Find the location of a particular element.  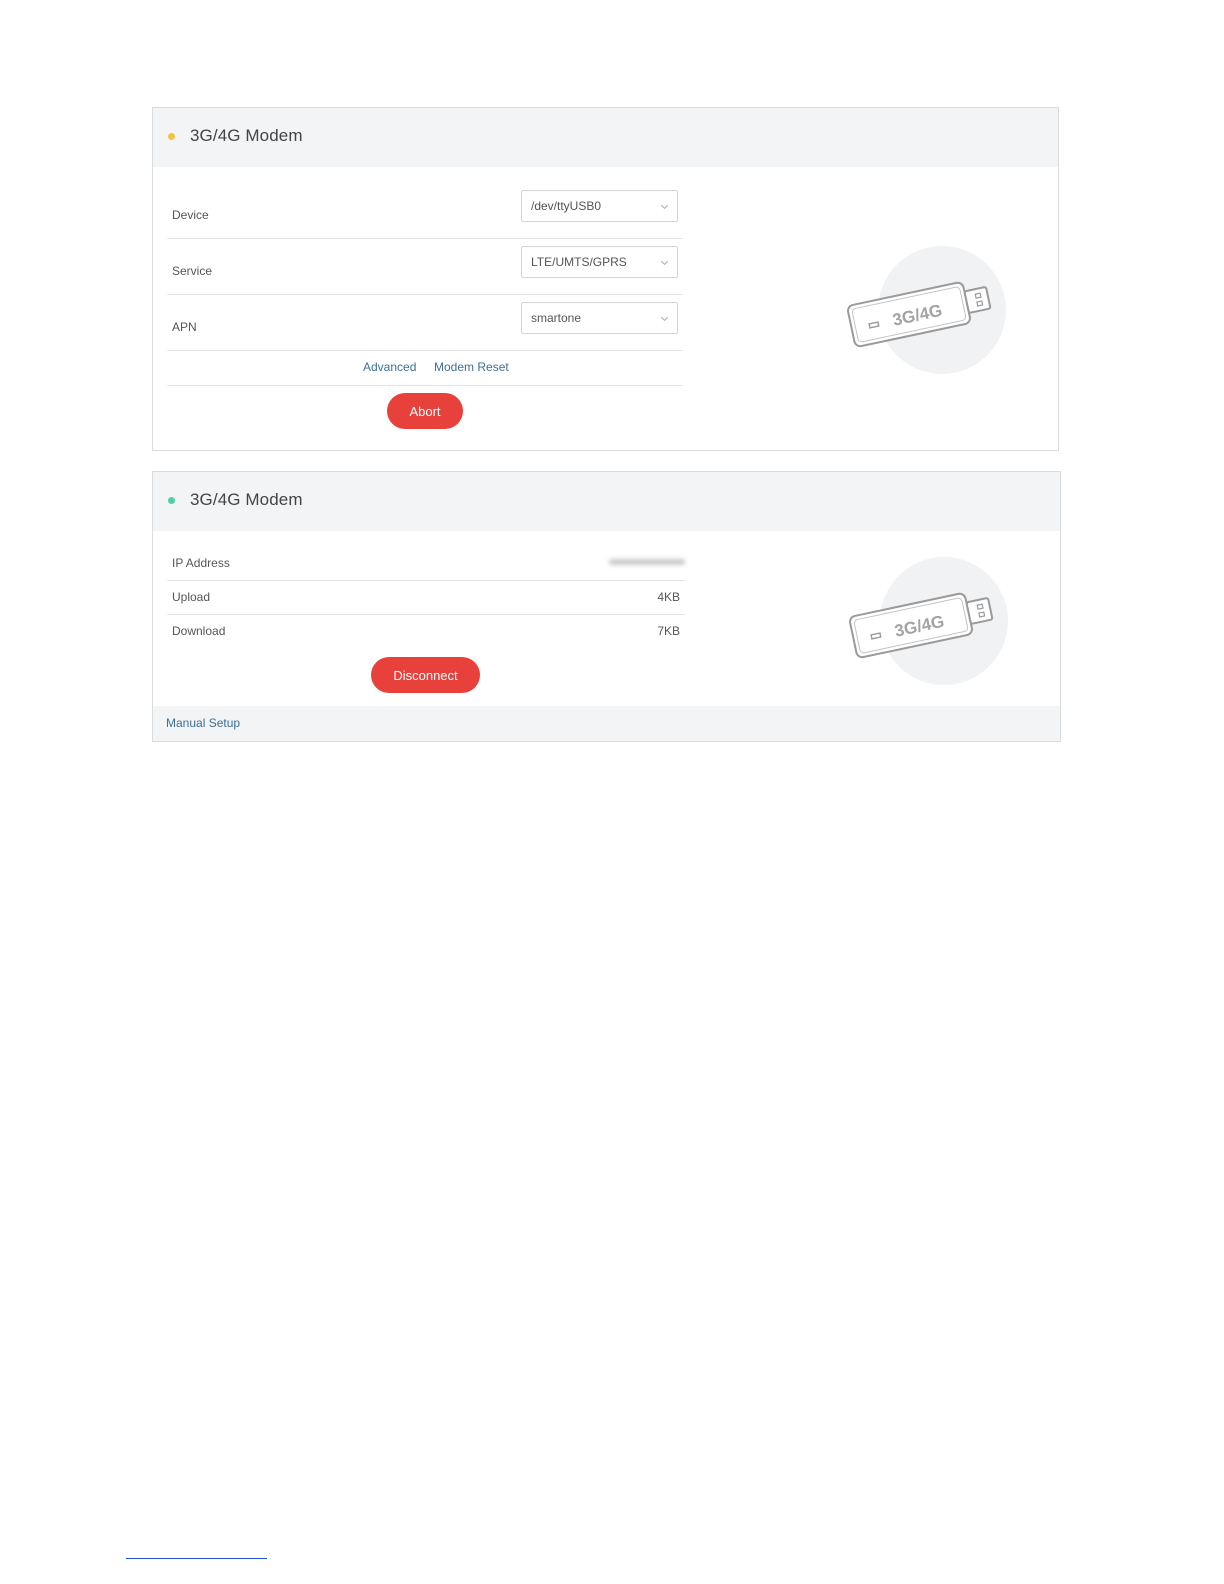

service-select: LTE/UMTS/GPRS is located at coordinates (599, 262).